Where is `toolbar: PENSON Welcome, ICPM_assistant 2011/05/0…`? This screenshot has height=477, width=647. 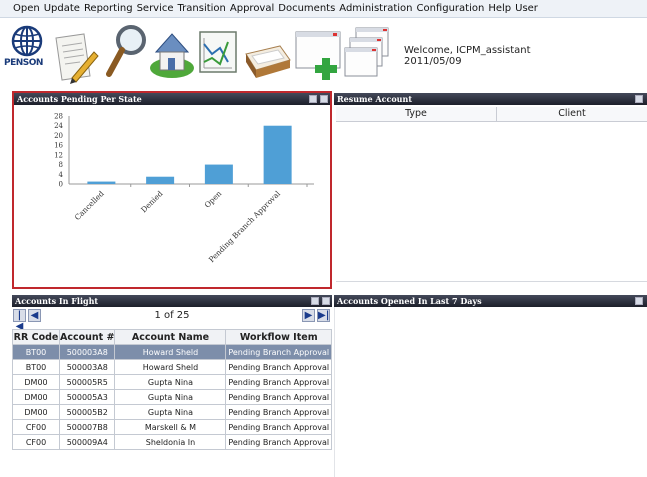
toolbar: PENSON Welcome, ICPM_assistant 2011/05/0… is located at coordinates (323, 52).